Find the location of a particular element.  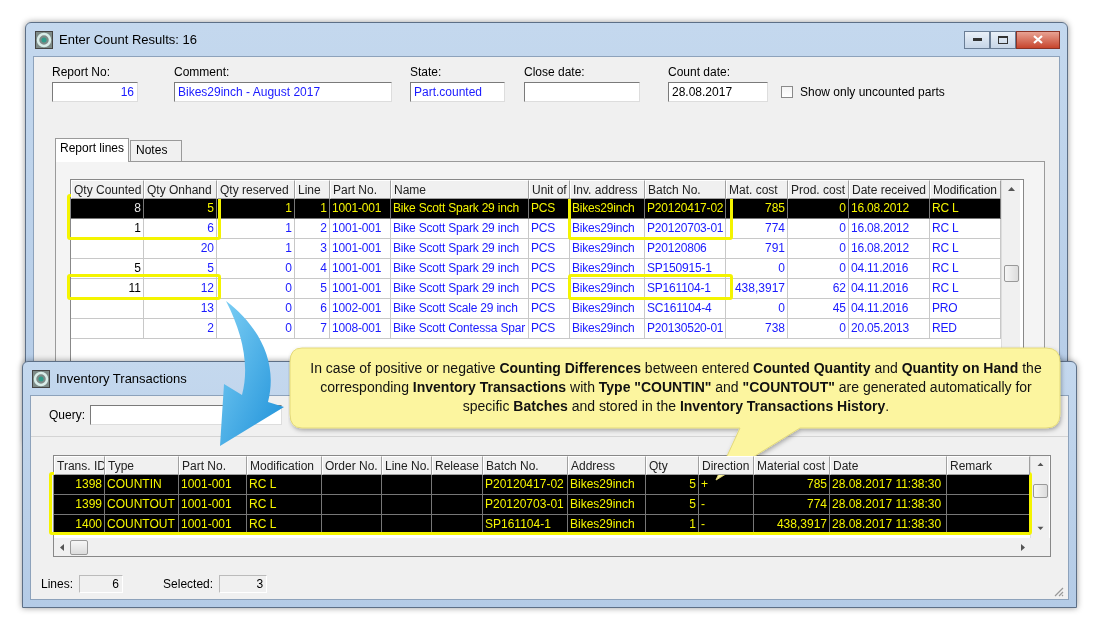

table-cell: 738 is located at coordinates (757, 329).